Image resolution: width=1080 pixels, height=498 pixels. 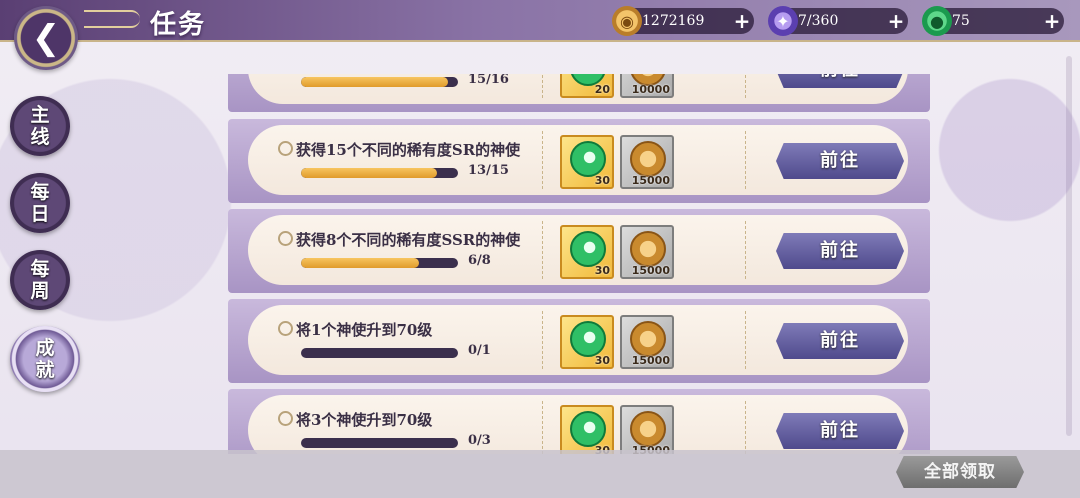 What do you see at coordinates (1052, 21) in the screenshot?
I see `add-jade-button: +` at bounding box center [1052, 21].